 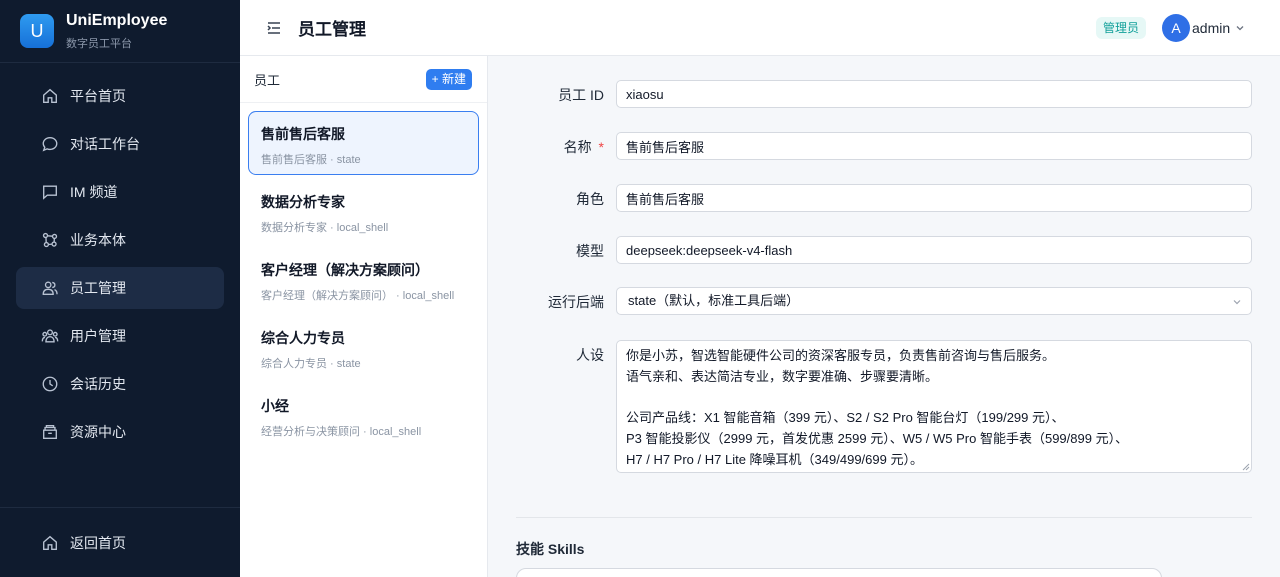 I want to click on box-icon, so click(x=50, y=432).